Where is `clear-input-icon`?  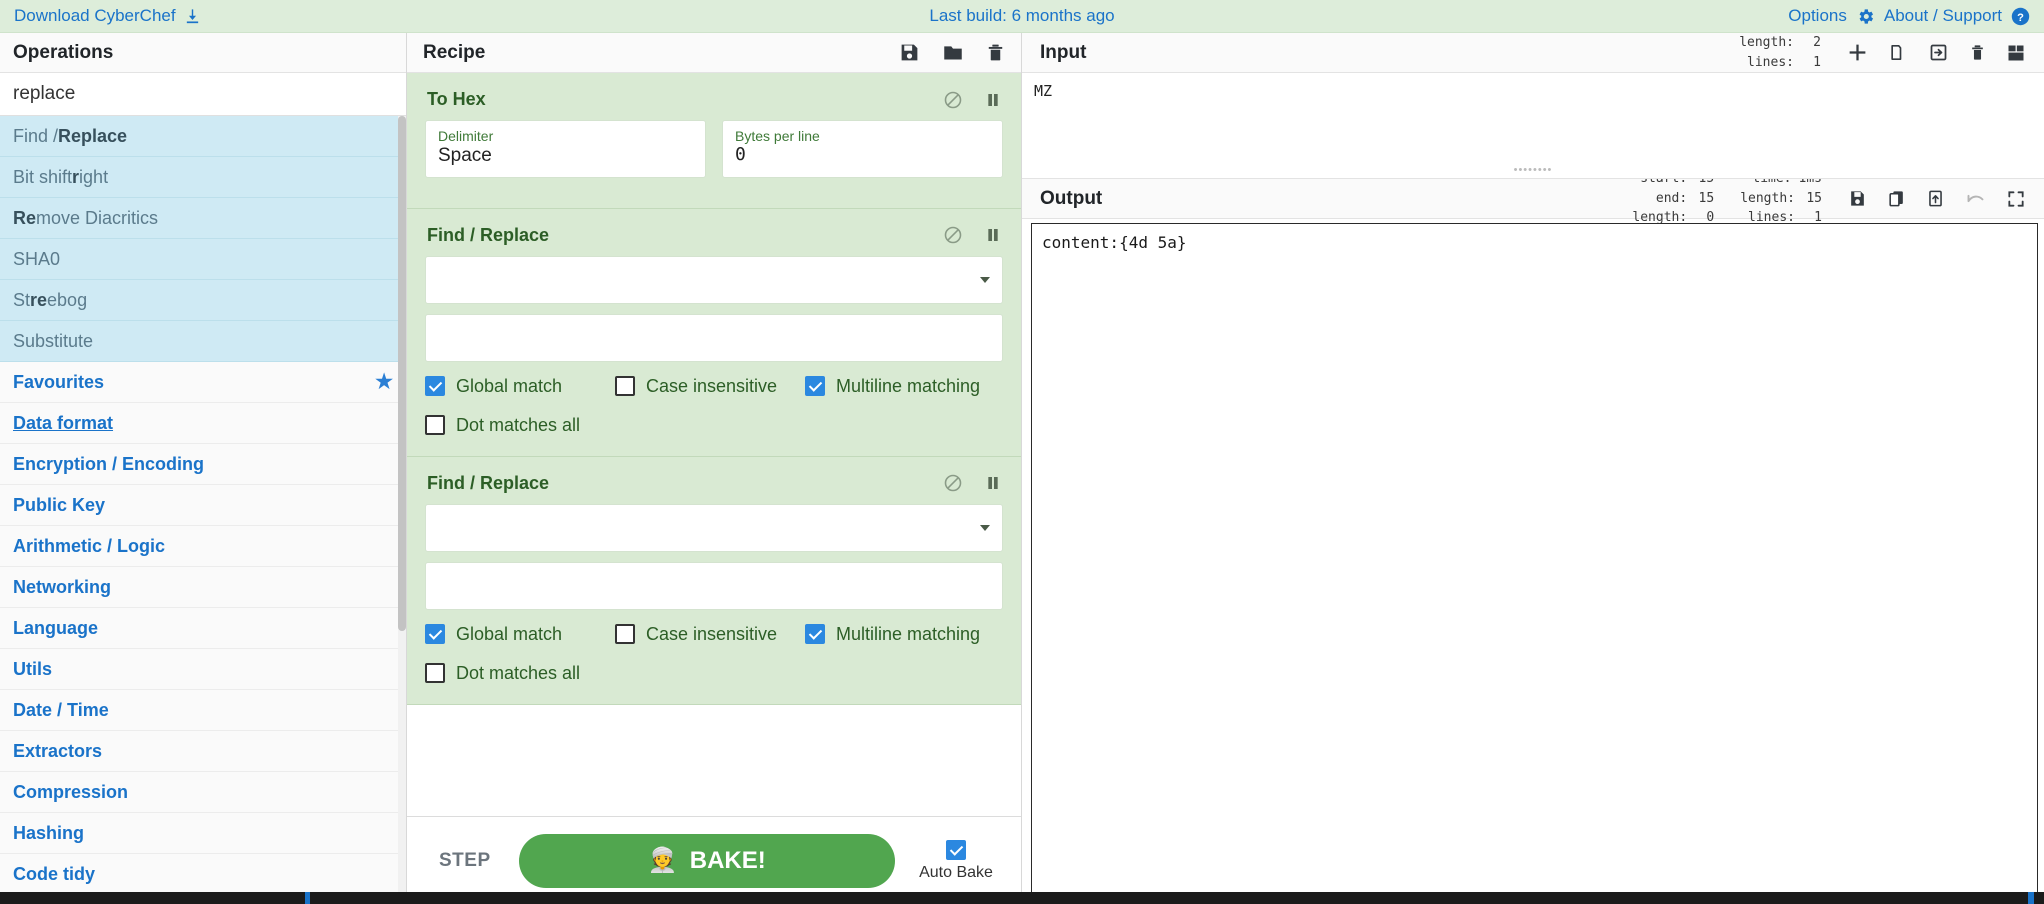
clear-input-icon is located at coordinates (1977, 52).